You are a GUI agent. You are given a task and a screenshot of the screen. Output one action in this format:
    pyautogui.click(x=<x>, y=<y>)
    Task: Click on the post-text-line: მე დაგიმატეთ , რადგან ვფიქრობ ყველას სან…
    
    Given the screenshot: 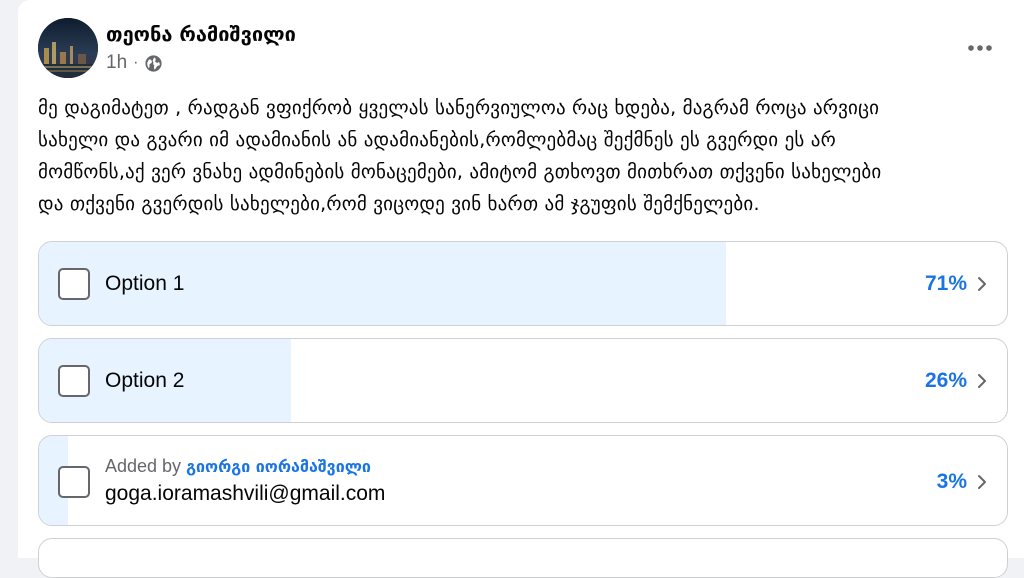 What is the action you would take?
    pyautogui.click(x=459, y=108)
    